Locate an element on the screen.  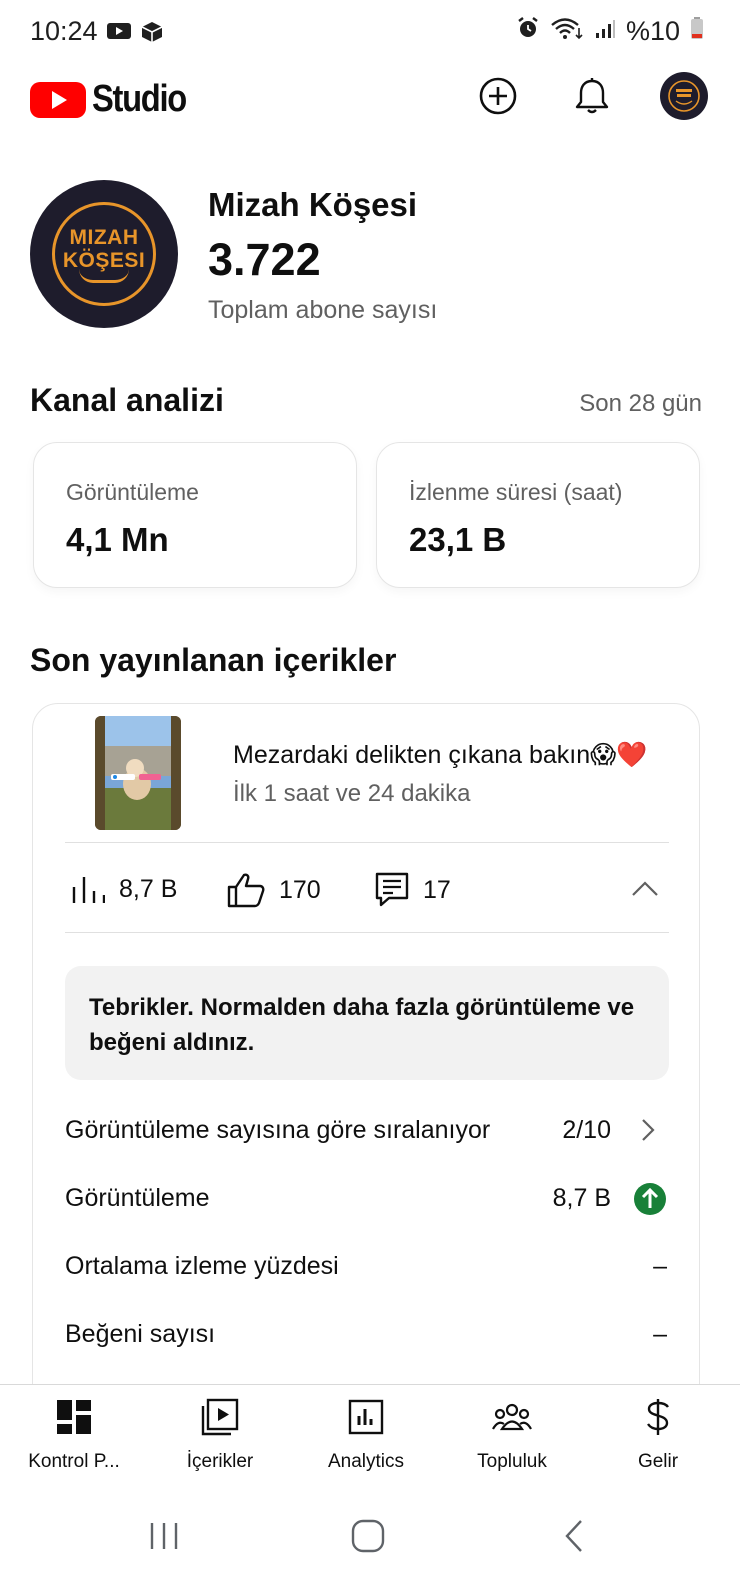
home-icon is located at coordinates (368, 1536).